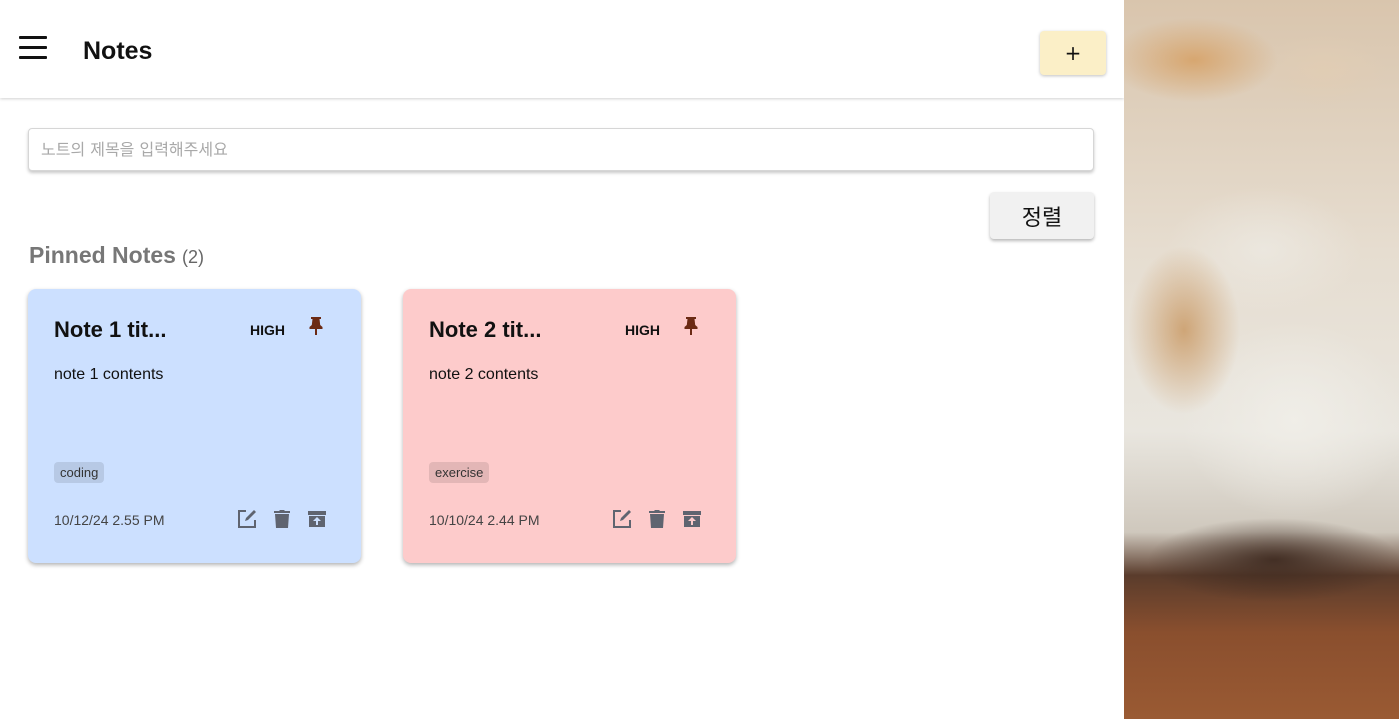 This screenshot has width=1399, height=719. What do you see at coordinates (484, 374) in the screenshot?
I see `note-content: note 2 contents` at bounding box center [484, 374].